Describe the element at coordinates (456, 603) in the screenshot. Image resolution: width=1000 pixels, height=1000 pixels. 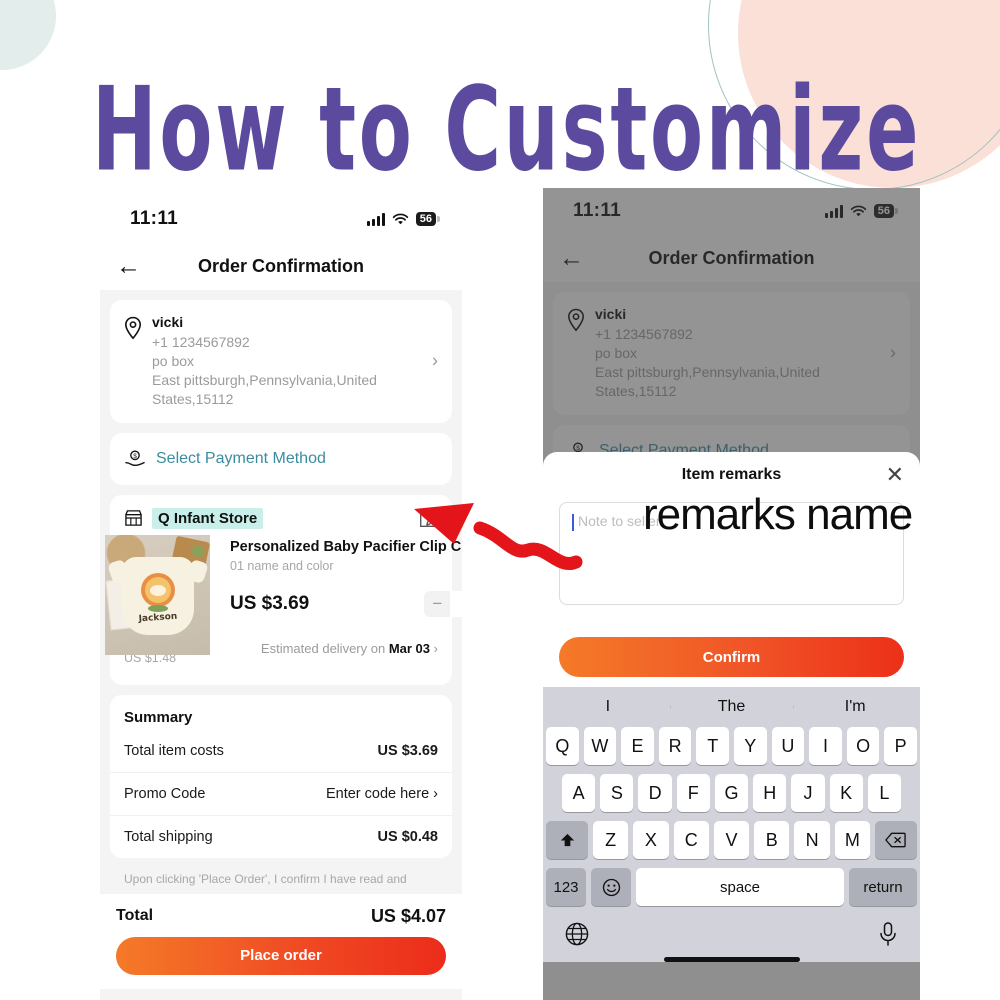
I see `qty-value: 1` at that location.